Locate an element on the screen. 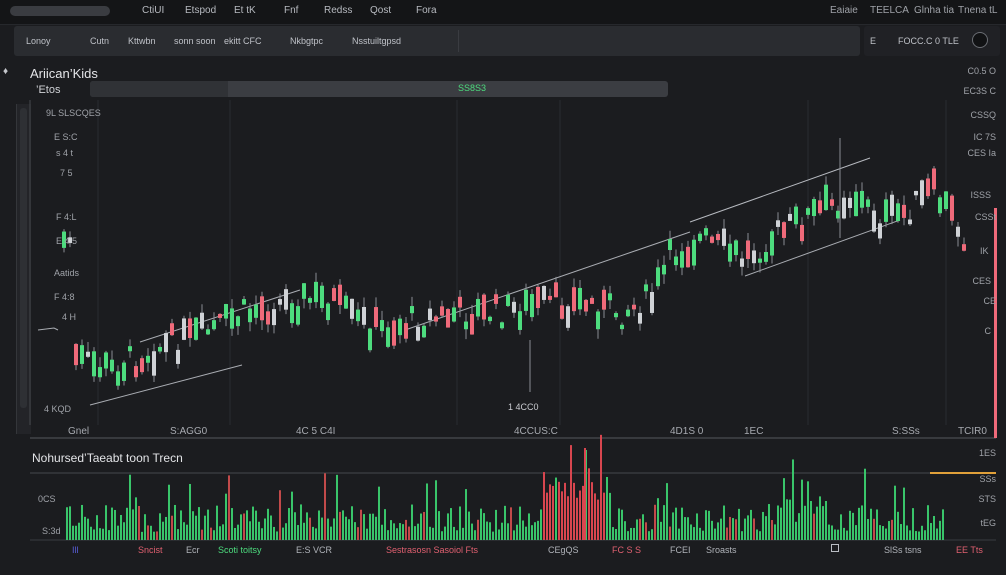 The image size is (1006, 575). time-axis-label: Gnel is located at coordinates (79, 431).